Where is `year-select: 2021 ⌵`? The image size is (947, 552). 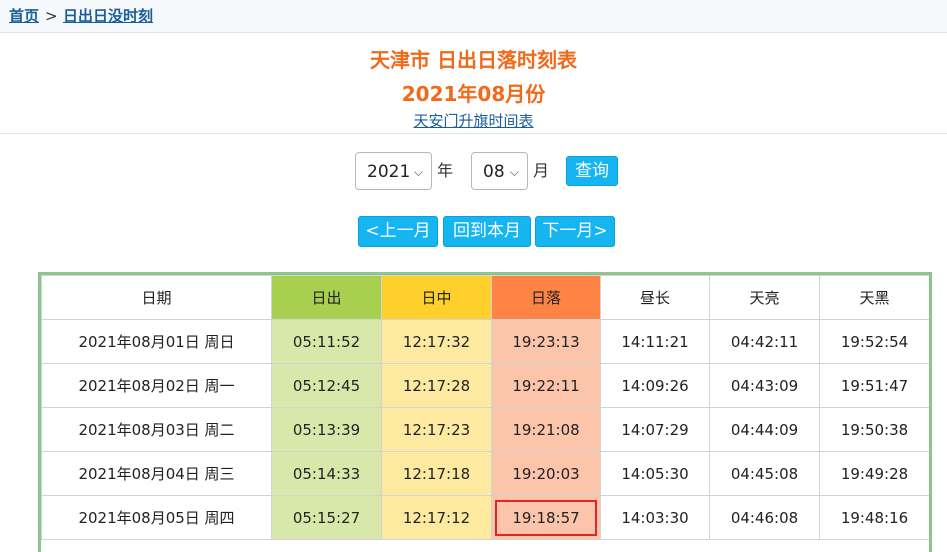
year-select: 2021 ⌵ is located at coordinates (393, 171).